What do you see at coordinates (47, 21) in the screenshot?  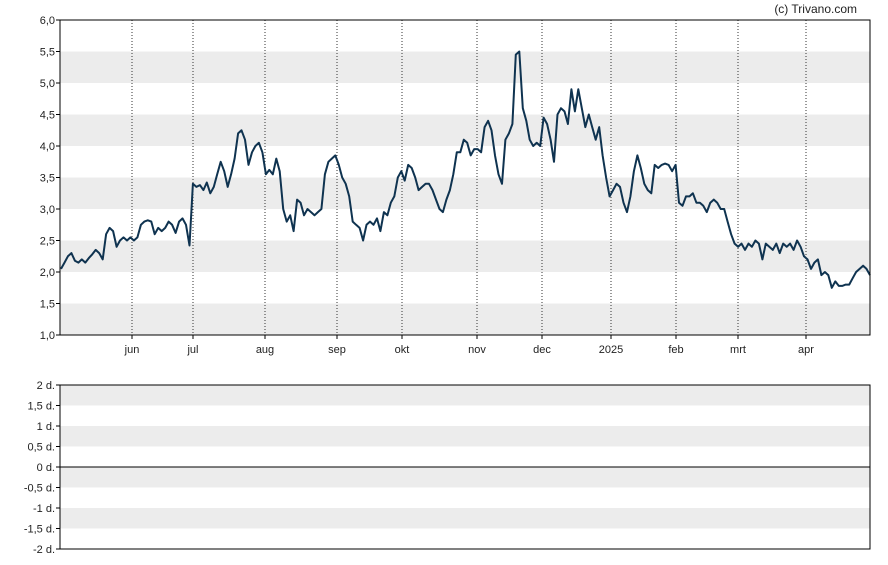 I see `y-tick-label: 6,0` at bounding box center [47, 21].